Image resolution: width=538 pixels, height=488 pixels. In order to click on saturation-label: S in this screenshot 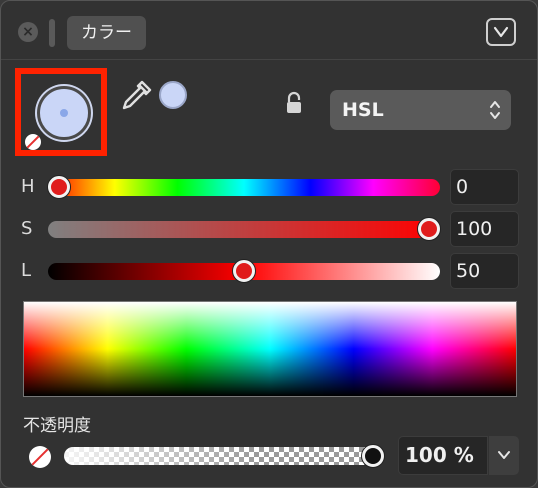, I will do `click(27, 228)`.